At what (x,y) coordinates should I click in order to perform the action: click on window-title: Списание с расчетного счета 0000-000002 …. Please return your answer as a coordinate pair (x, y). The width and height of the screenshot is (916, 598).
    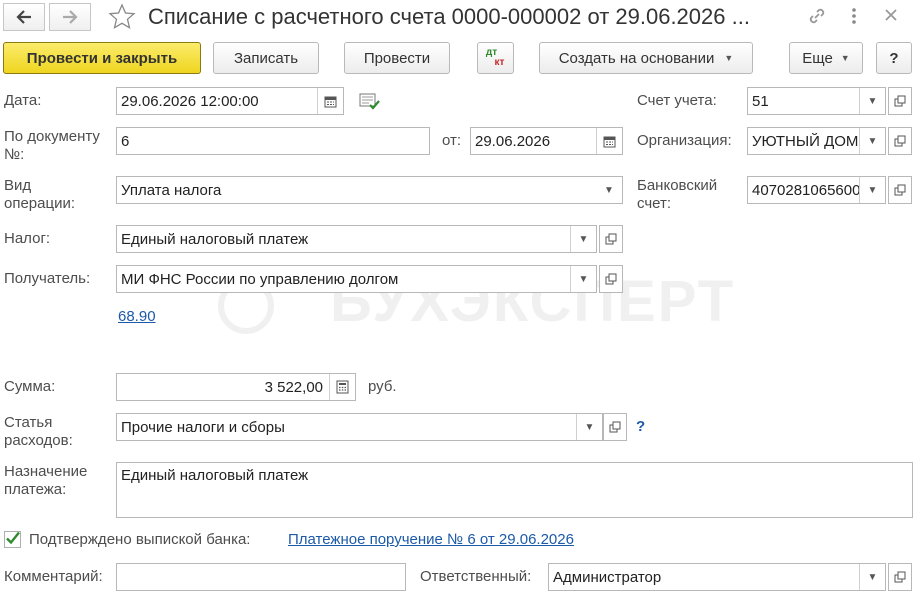
    Looking at the image, I should click on (449, 16).